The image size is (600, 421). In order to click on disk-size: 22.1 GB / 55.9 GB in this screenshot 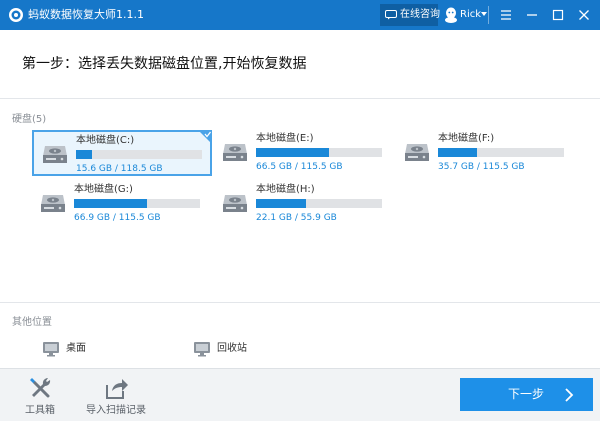, I will do `click(296, 218)`.